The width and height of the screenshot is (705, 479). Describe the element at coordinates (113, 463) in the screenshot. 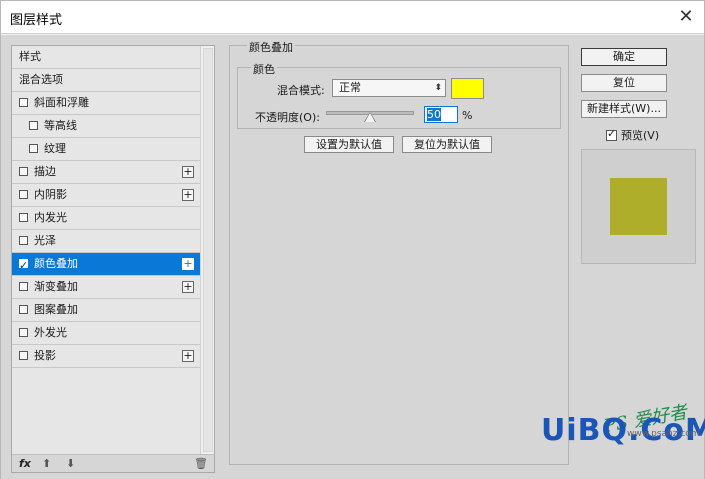

I see `styles-toolbar: fx ⬆ ⬇ 🗑` at that location.